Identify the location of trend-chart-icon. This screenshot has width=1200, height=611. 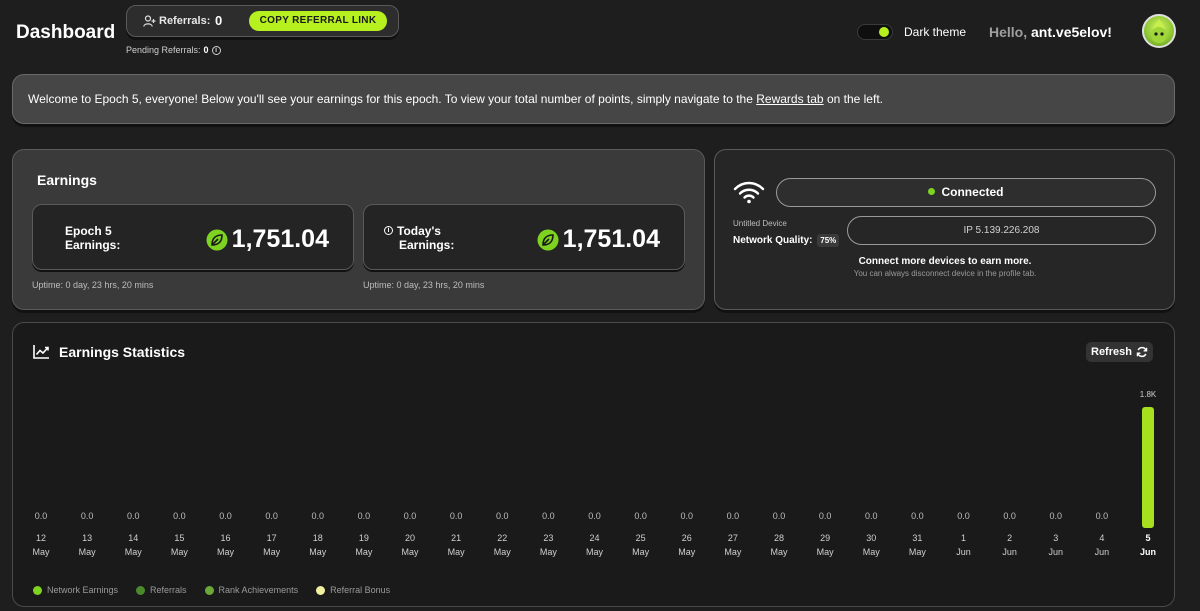
(41, 352).